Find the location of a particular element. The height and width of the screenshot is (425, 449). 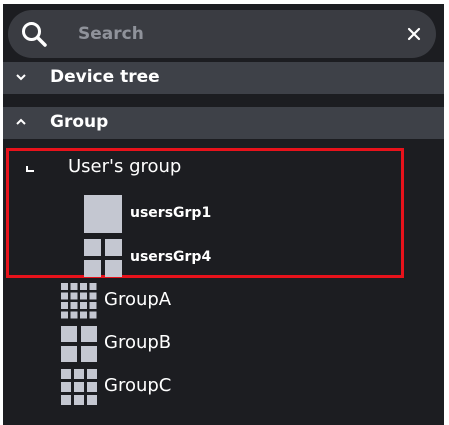

tree-node-groupa: GroupA is located at coordinates (161, 302).